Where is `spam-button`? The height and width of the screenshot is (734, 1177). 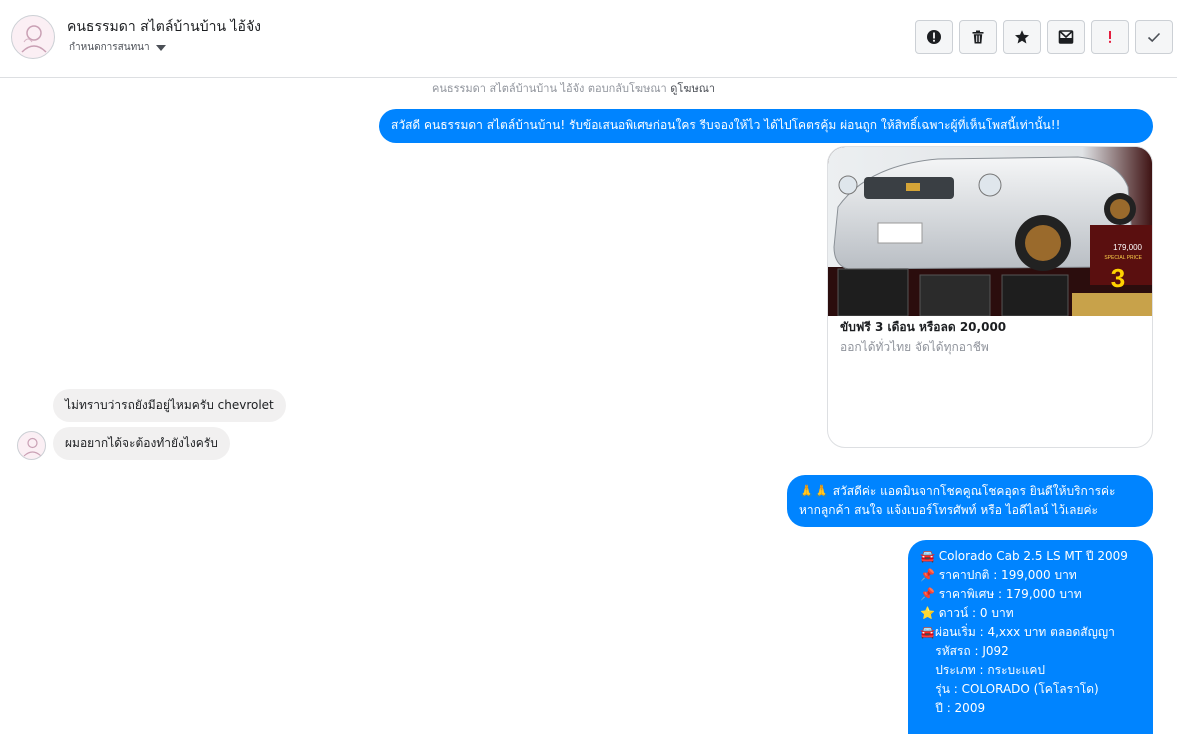 spam-button is located at coordinates (1110, 37).